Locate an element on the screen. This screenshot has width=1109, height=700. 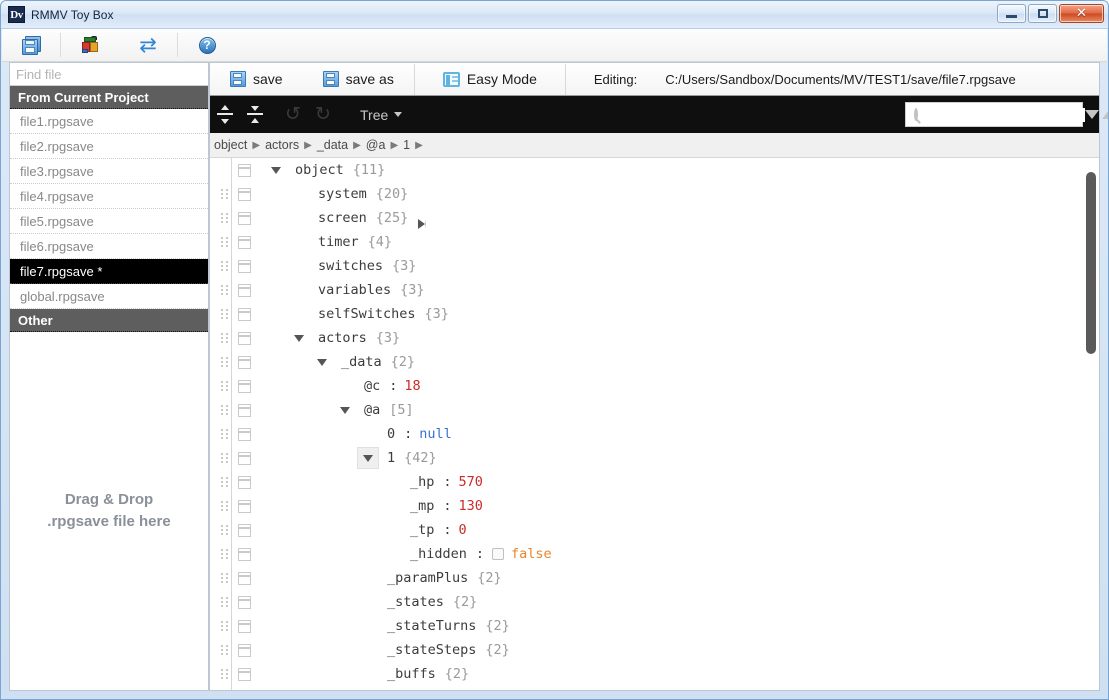
tree-key: _data is located at coordinates (361, 362).